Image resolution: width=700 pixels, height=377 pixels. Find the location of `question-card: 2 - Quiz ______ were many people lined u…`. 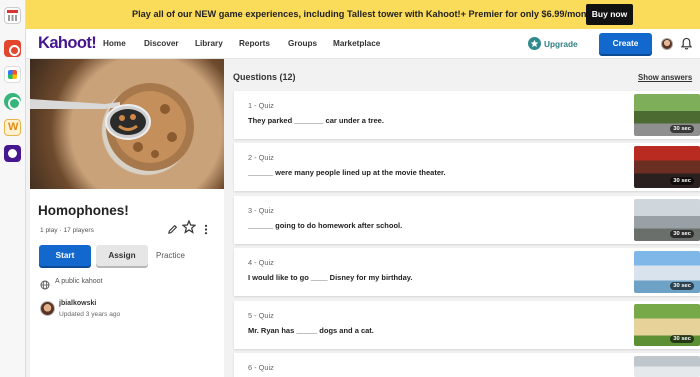

question-card: 2 - Quiz ______ were many people lined u… is located at coordinates (467, 167).